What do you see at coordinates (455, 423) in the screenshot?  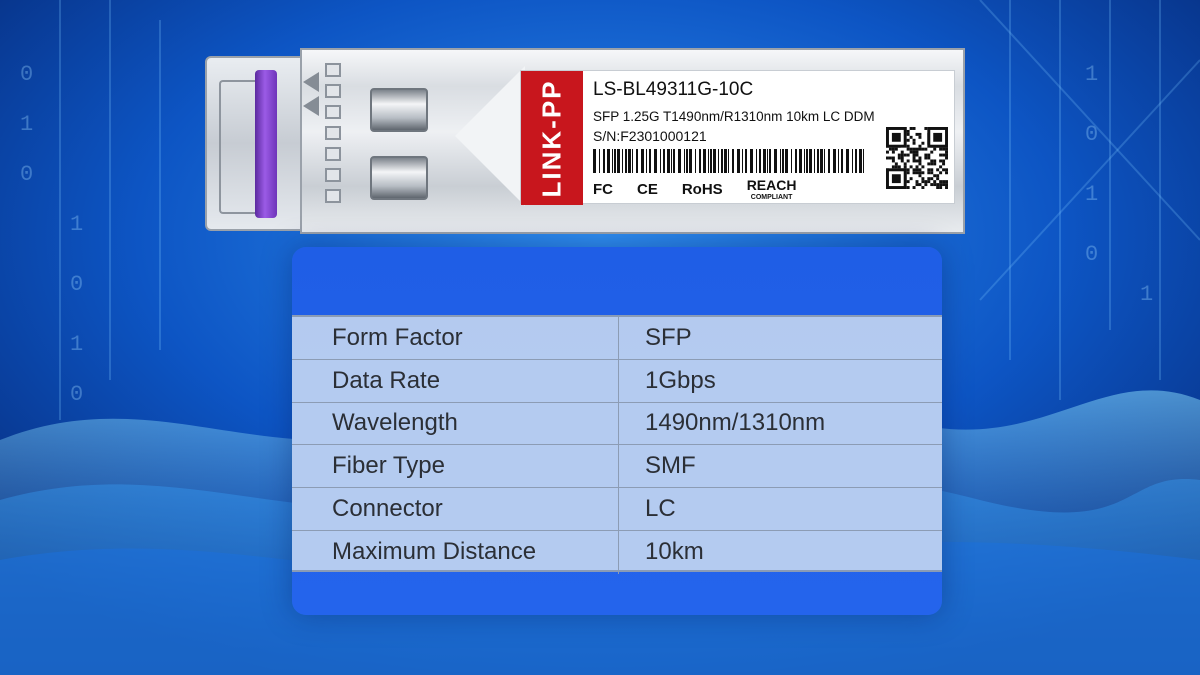 I see `spec-label: Wavelength` at bounding box center [455, 423].